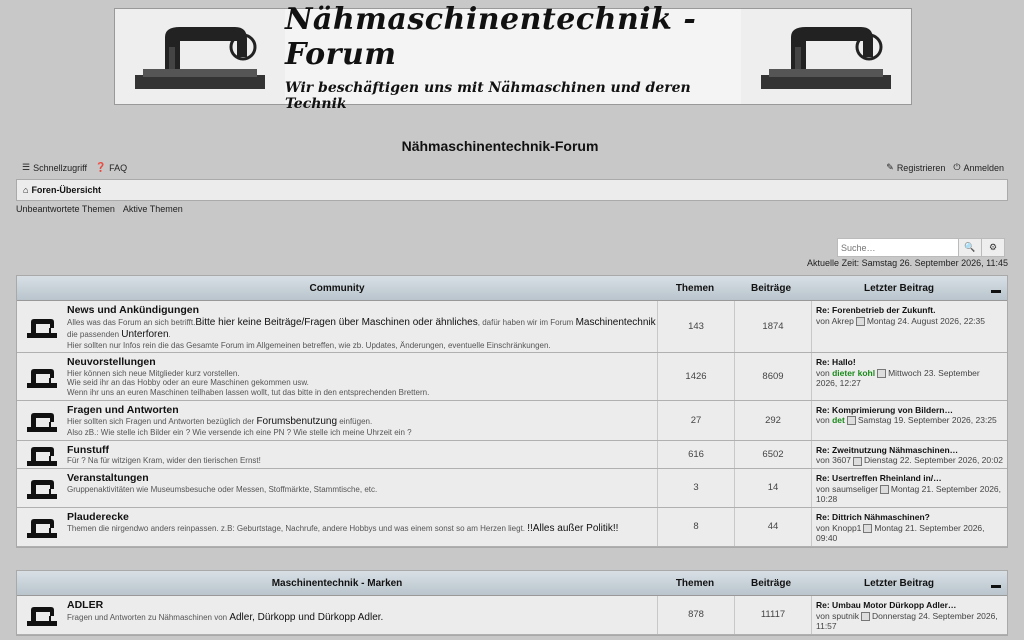  What do you see at coordinates (54, 167) in the screenshot?
I see `quick-access-link: ☰ Schnellzugriff` at bounding box center [54, 167].